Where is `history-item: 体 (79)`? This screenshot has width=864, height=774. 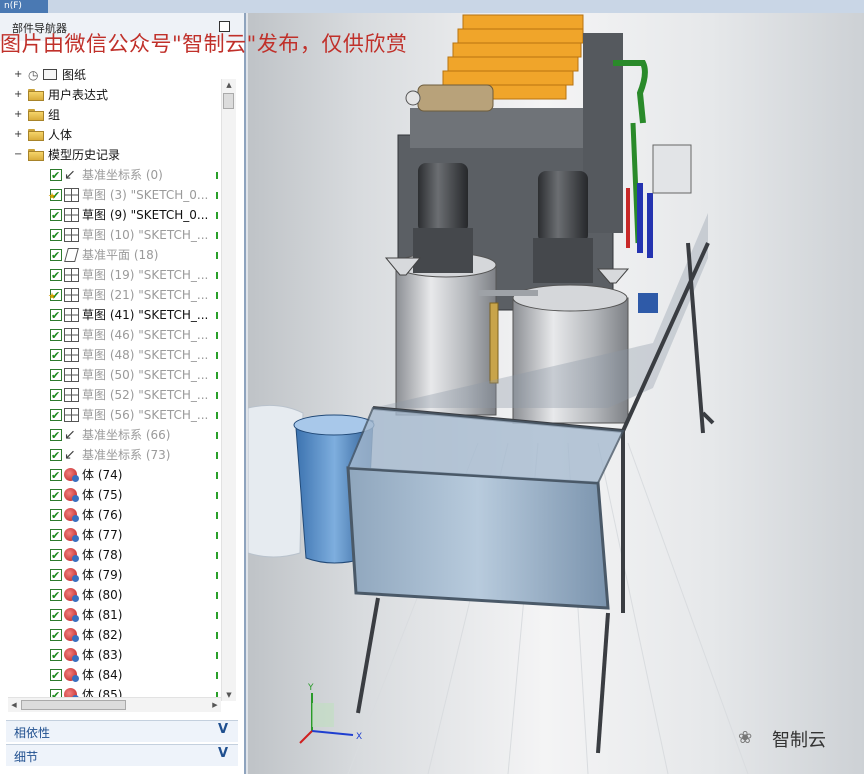 history-item: 体 (79) is located at coordinates (113, 575).